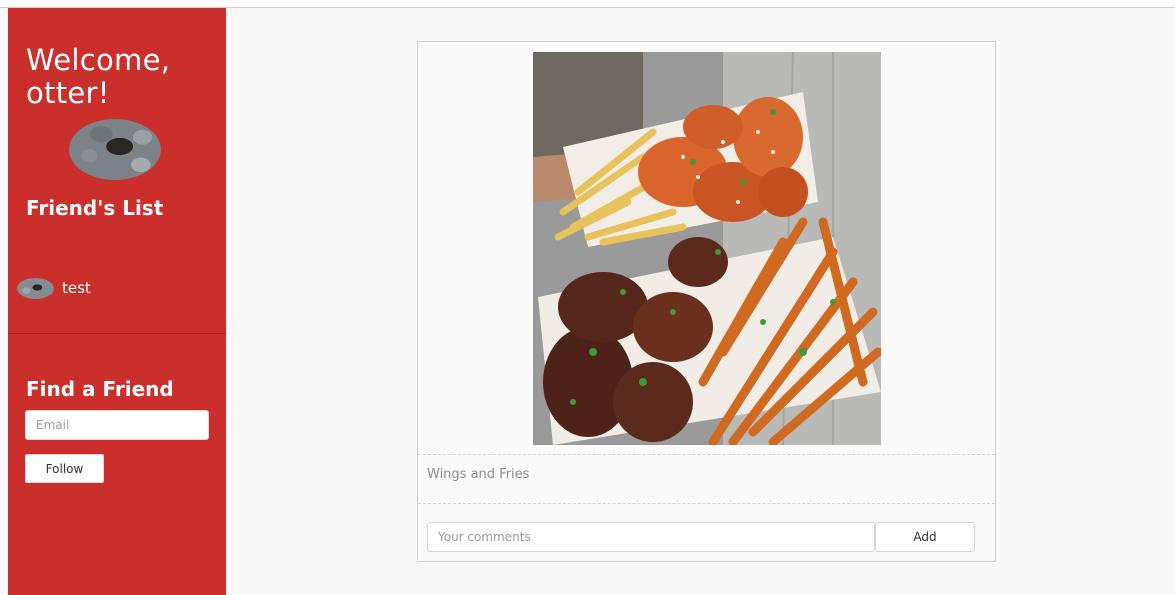 This screenshot has height=595, width=1175. I want to click on post-caption: Wings and Fries, so click(478, 474).